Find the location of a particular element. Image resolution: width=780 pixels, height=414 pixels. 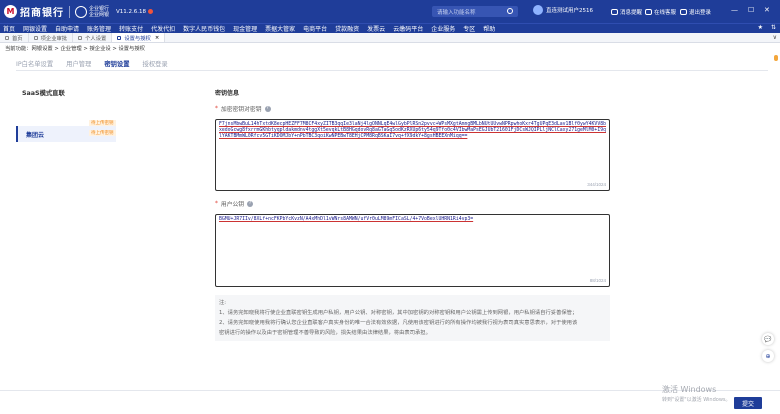

note-line: 密钥进行的操作以及由于密钥管理不善导致的风险，损失结果由法律结果，将由表司承担。 is located at coordinates (325, 333).